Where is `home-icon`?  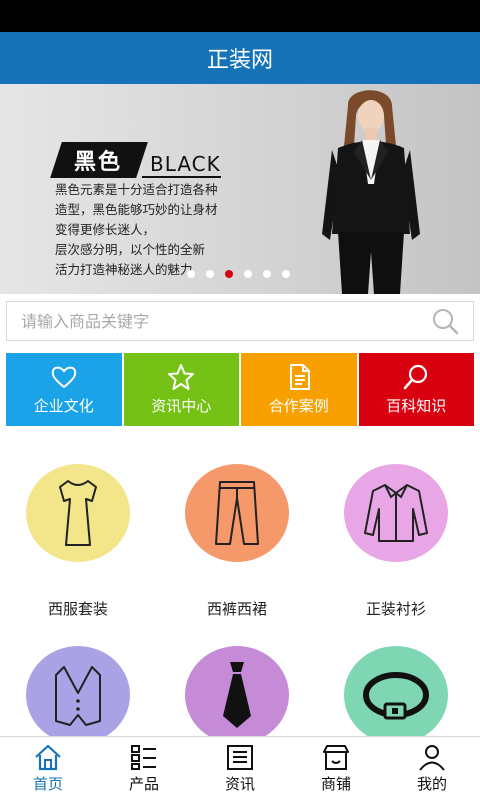 home-icon is located at coordinates (48, 757).